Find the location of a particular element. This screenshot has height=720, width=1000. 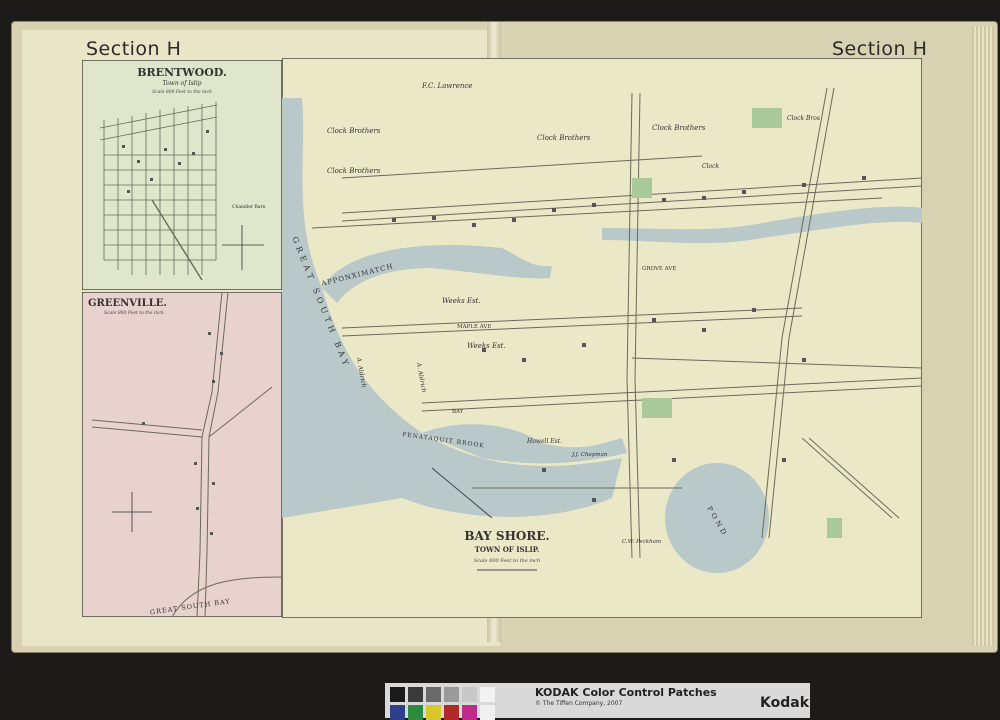

bayshore-town: TOWN OF ISLIP. is located at coordinates (507, 549).